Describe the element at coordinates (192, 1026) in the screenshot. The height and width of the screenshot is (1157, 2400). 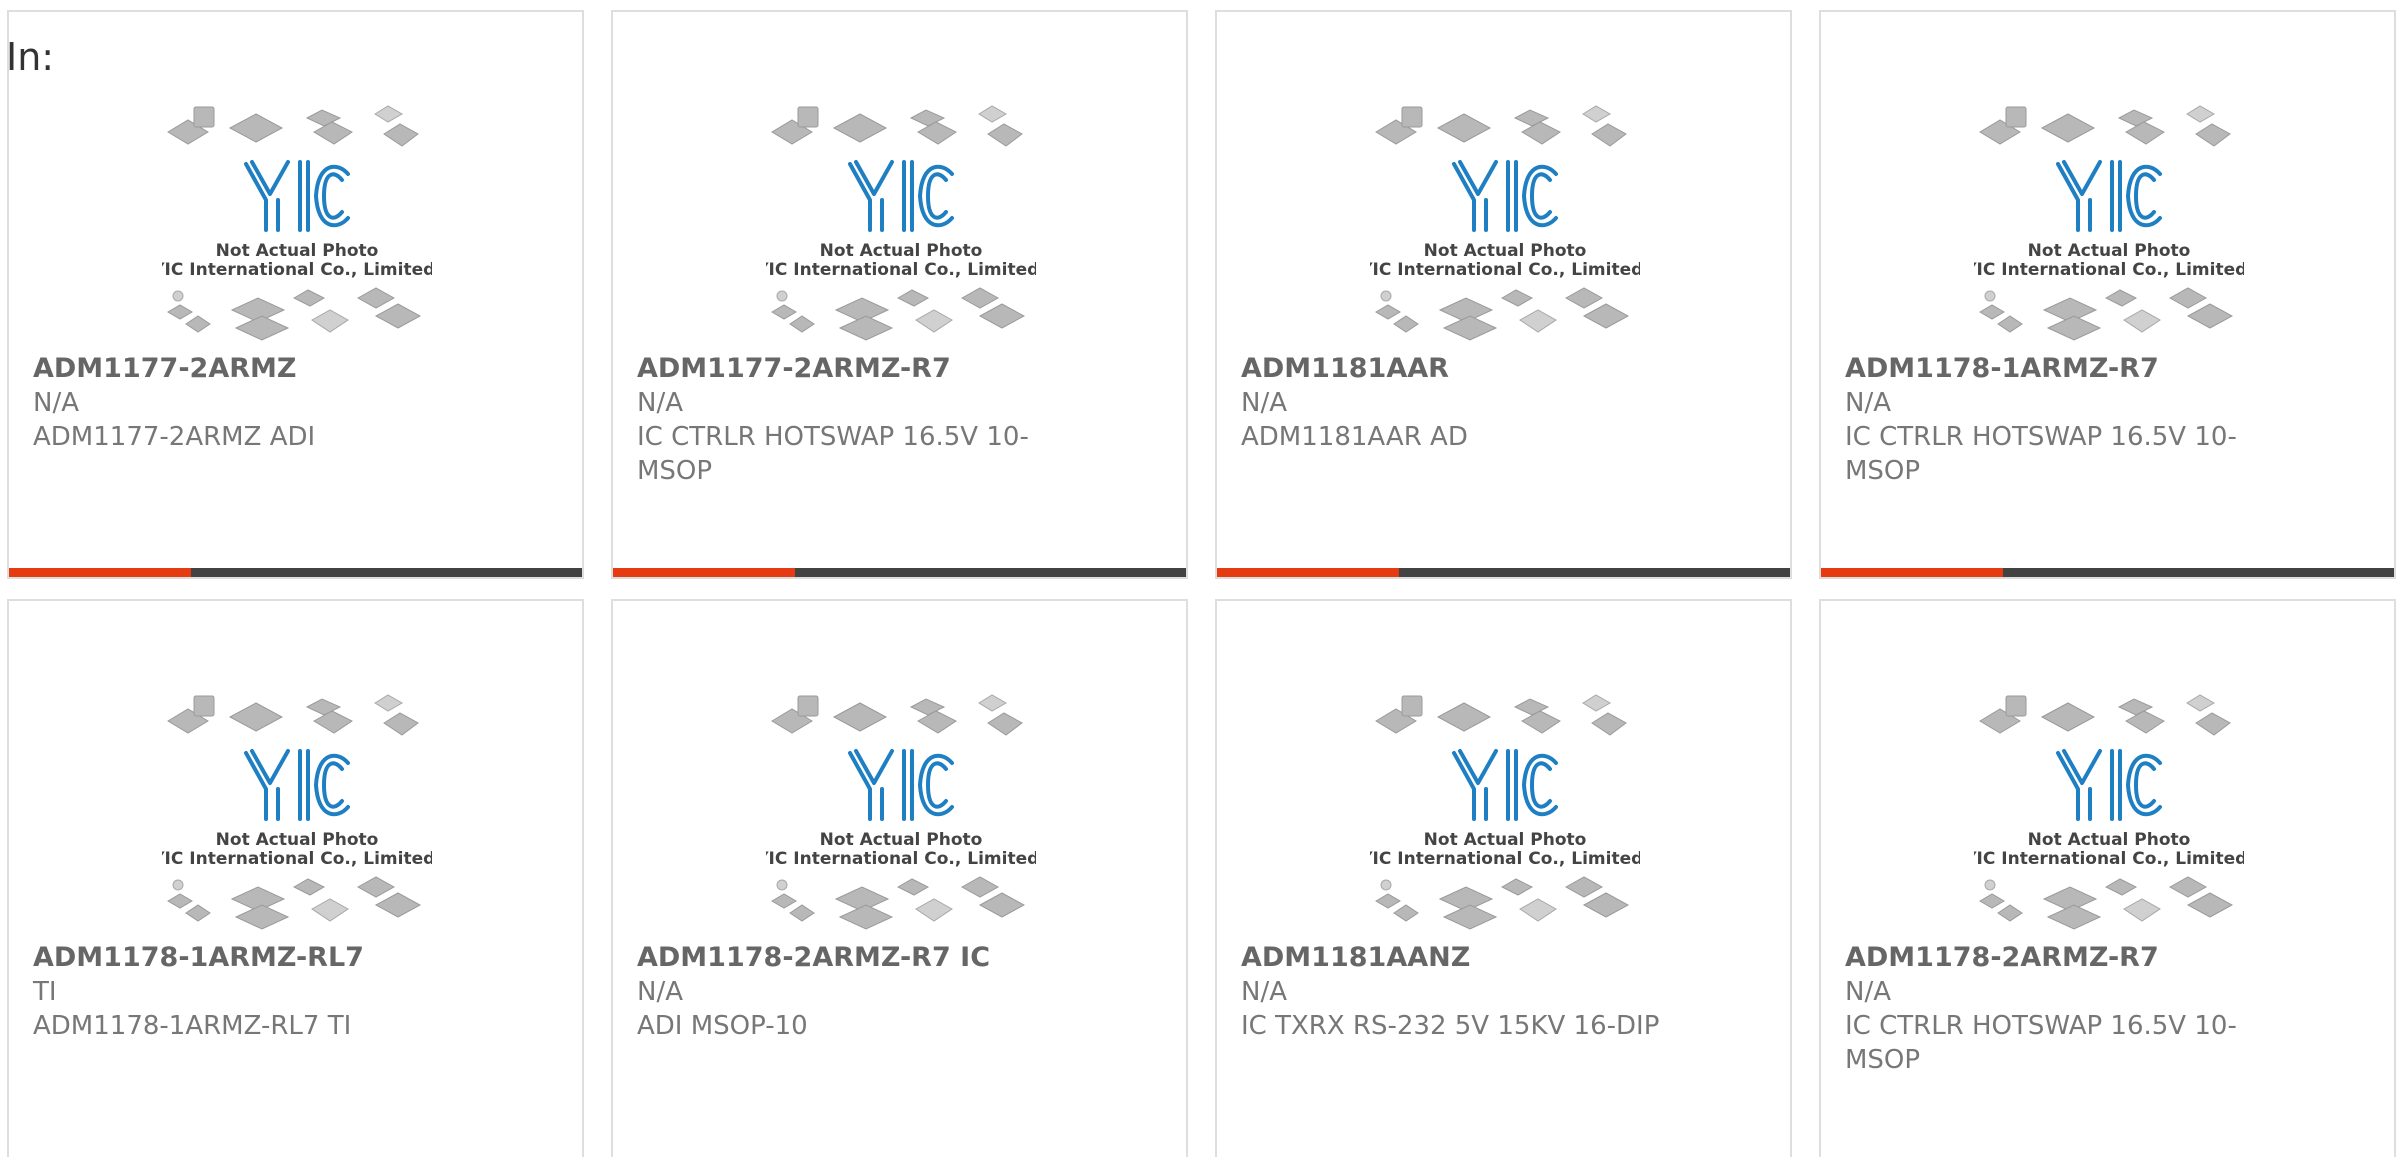
I see `description: ADM1178-1ARMZ-RL7 TI` at that location.